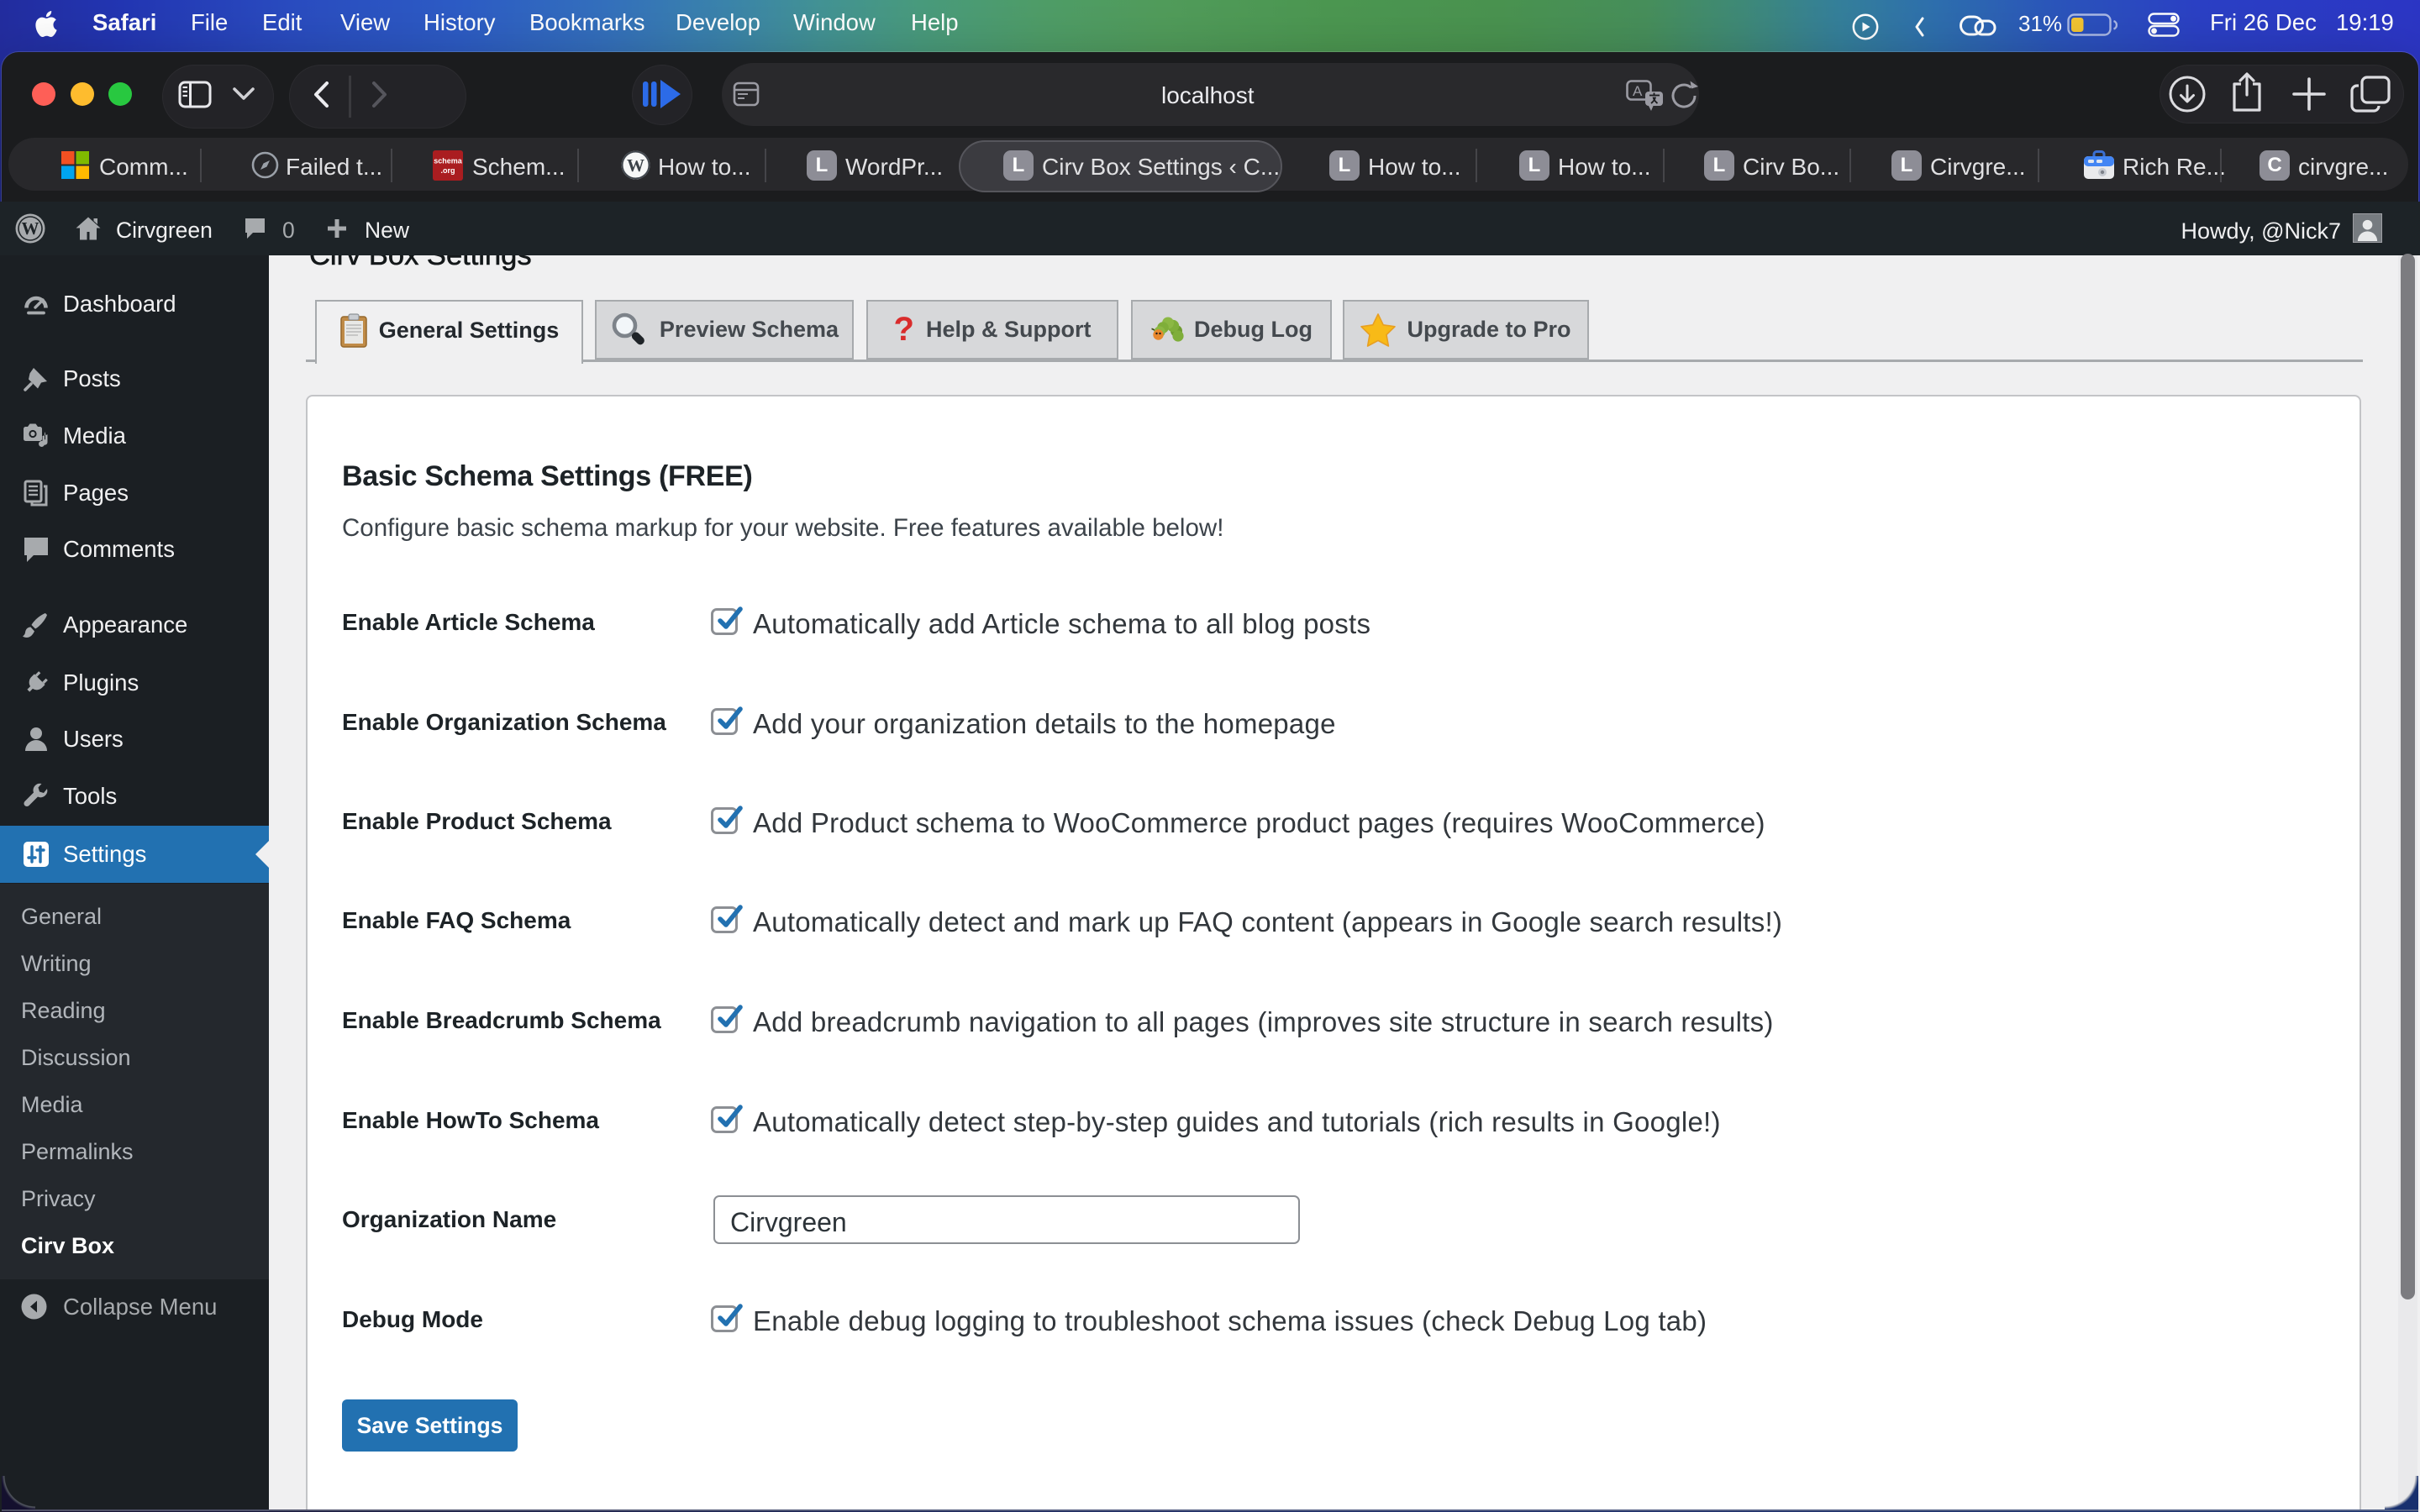  What do you see at coordinates (1638, 91) in the screenshot?
I see `svg-text: A` at bounding box center [1638, 91].